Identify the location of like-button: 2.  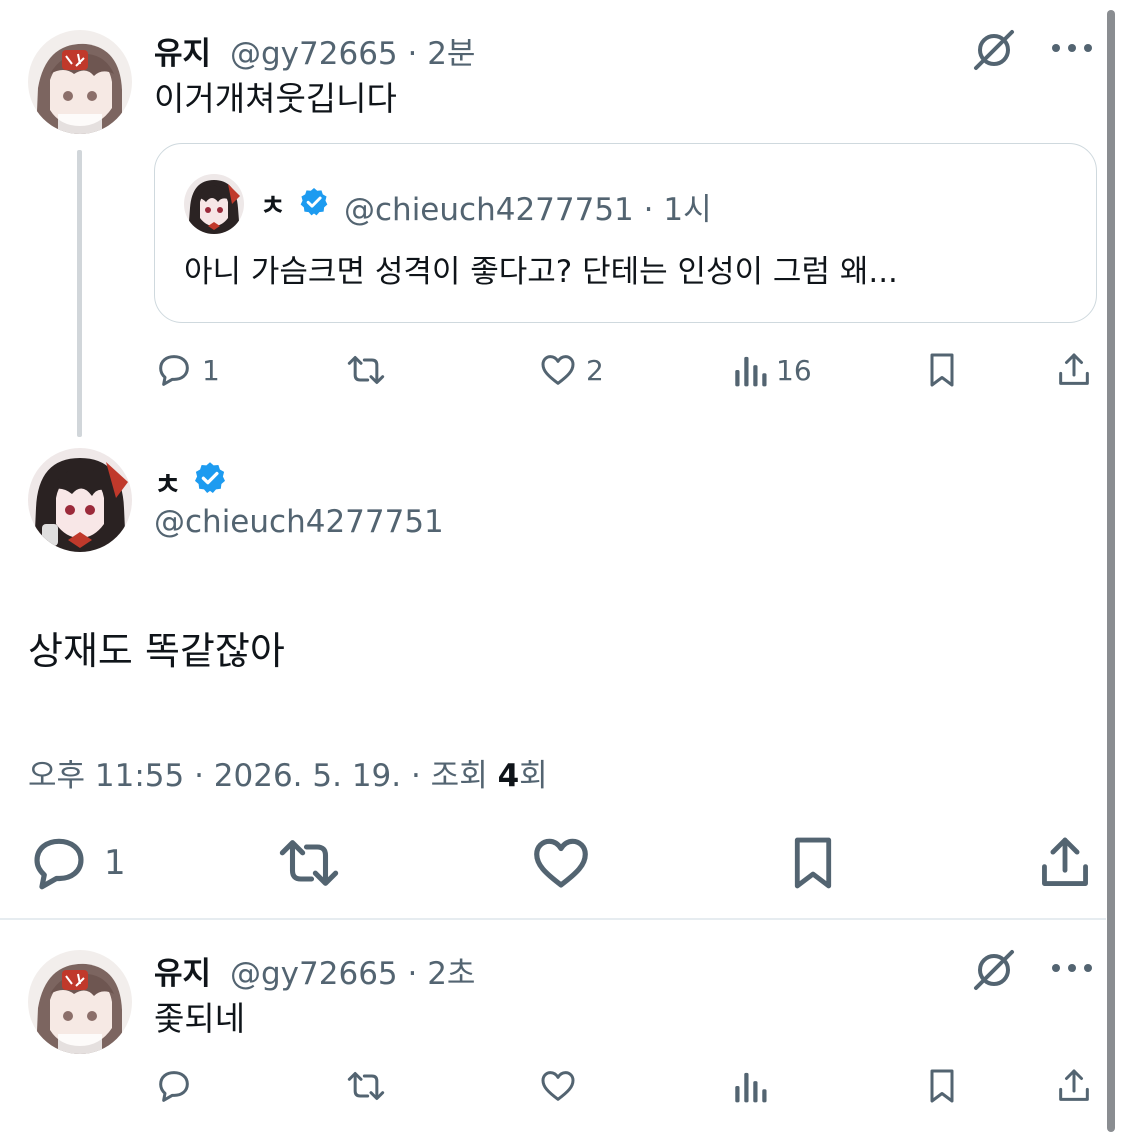
(571, 370).